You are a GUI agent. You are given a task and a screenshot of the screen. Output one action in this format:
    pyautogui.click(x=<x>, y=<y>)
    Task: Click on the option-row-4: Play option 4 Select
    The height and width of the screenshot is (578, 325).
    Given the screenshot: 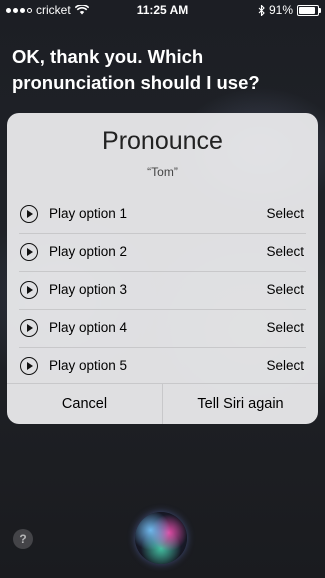 What is the action you would take?
    pyautogui.click(x=162, y=328)
    